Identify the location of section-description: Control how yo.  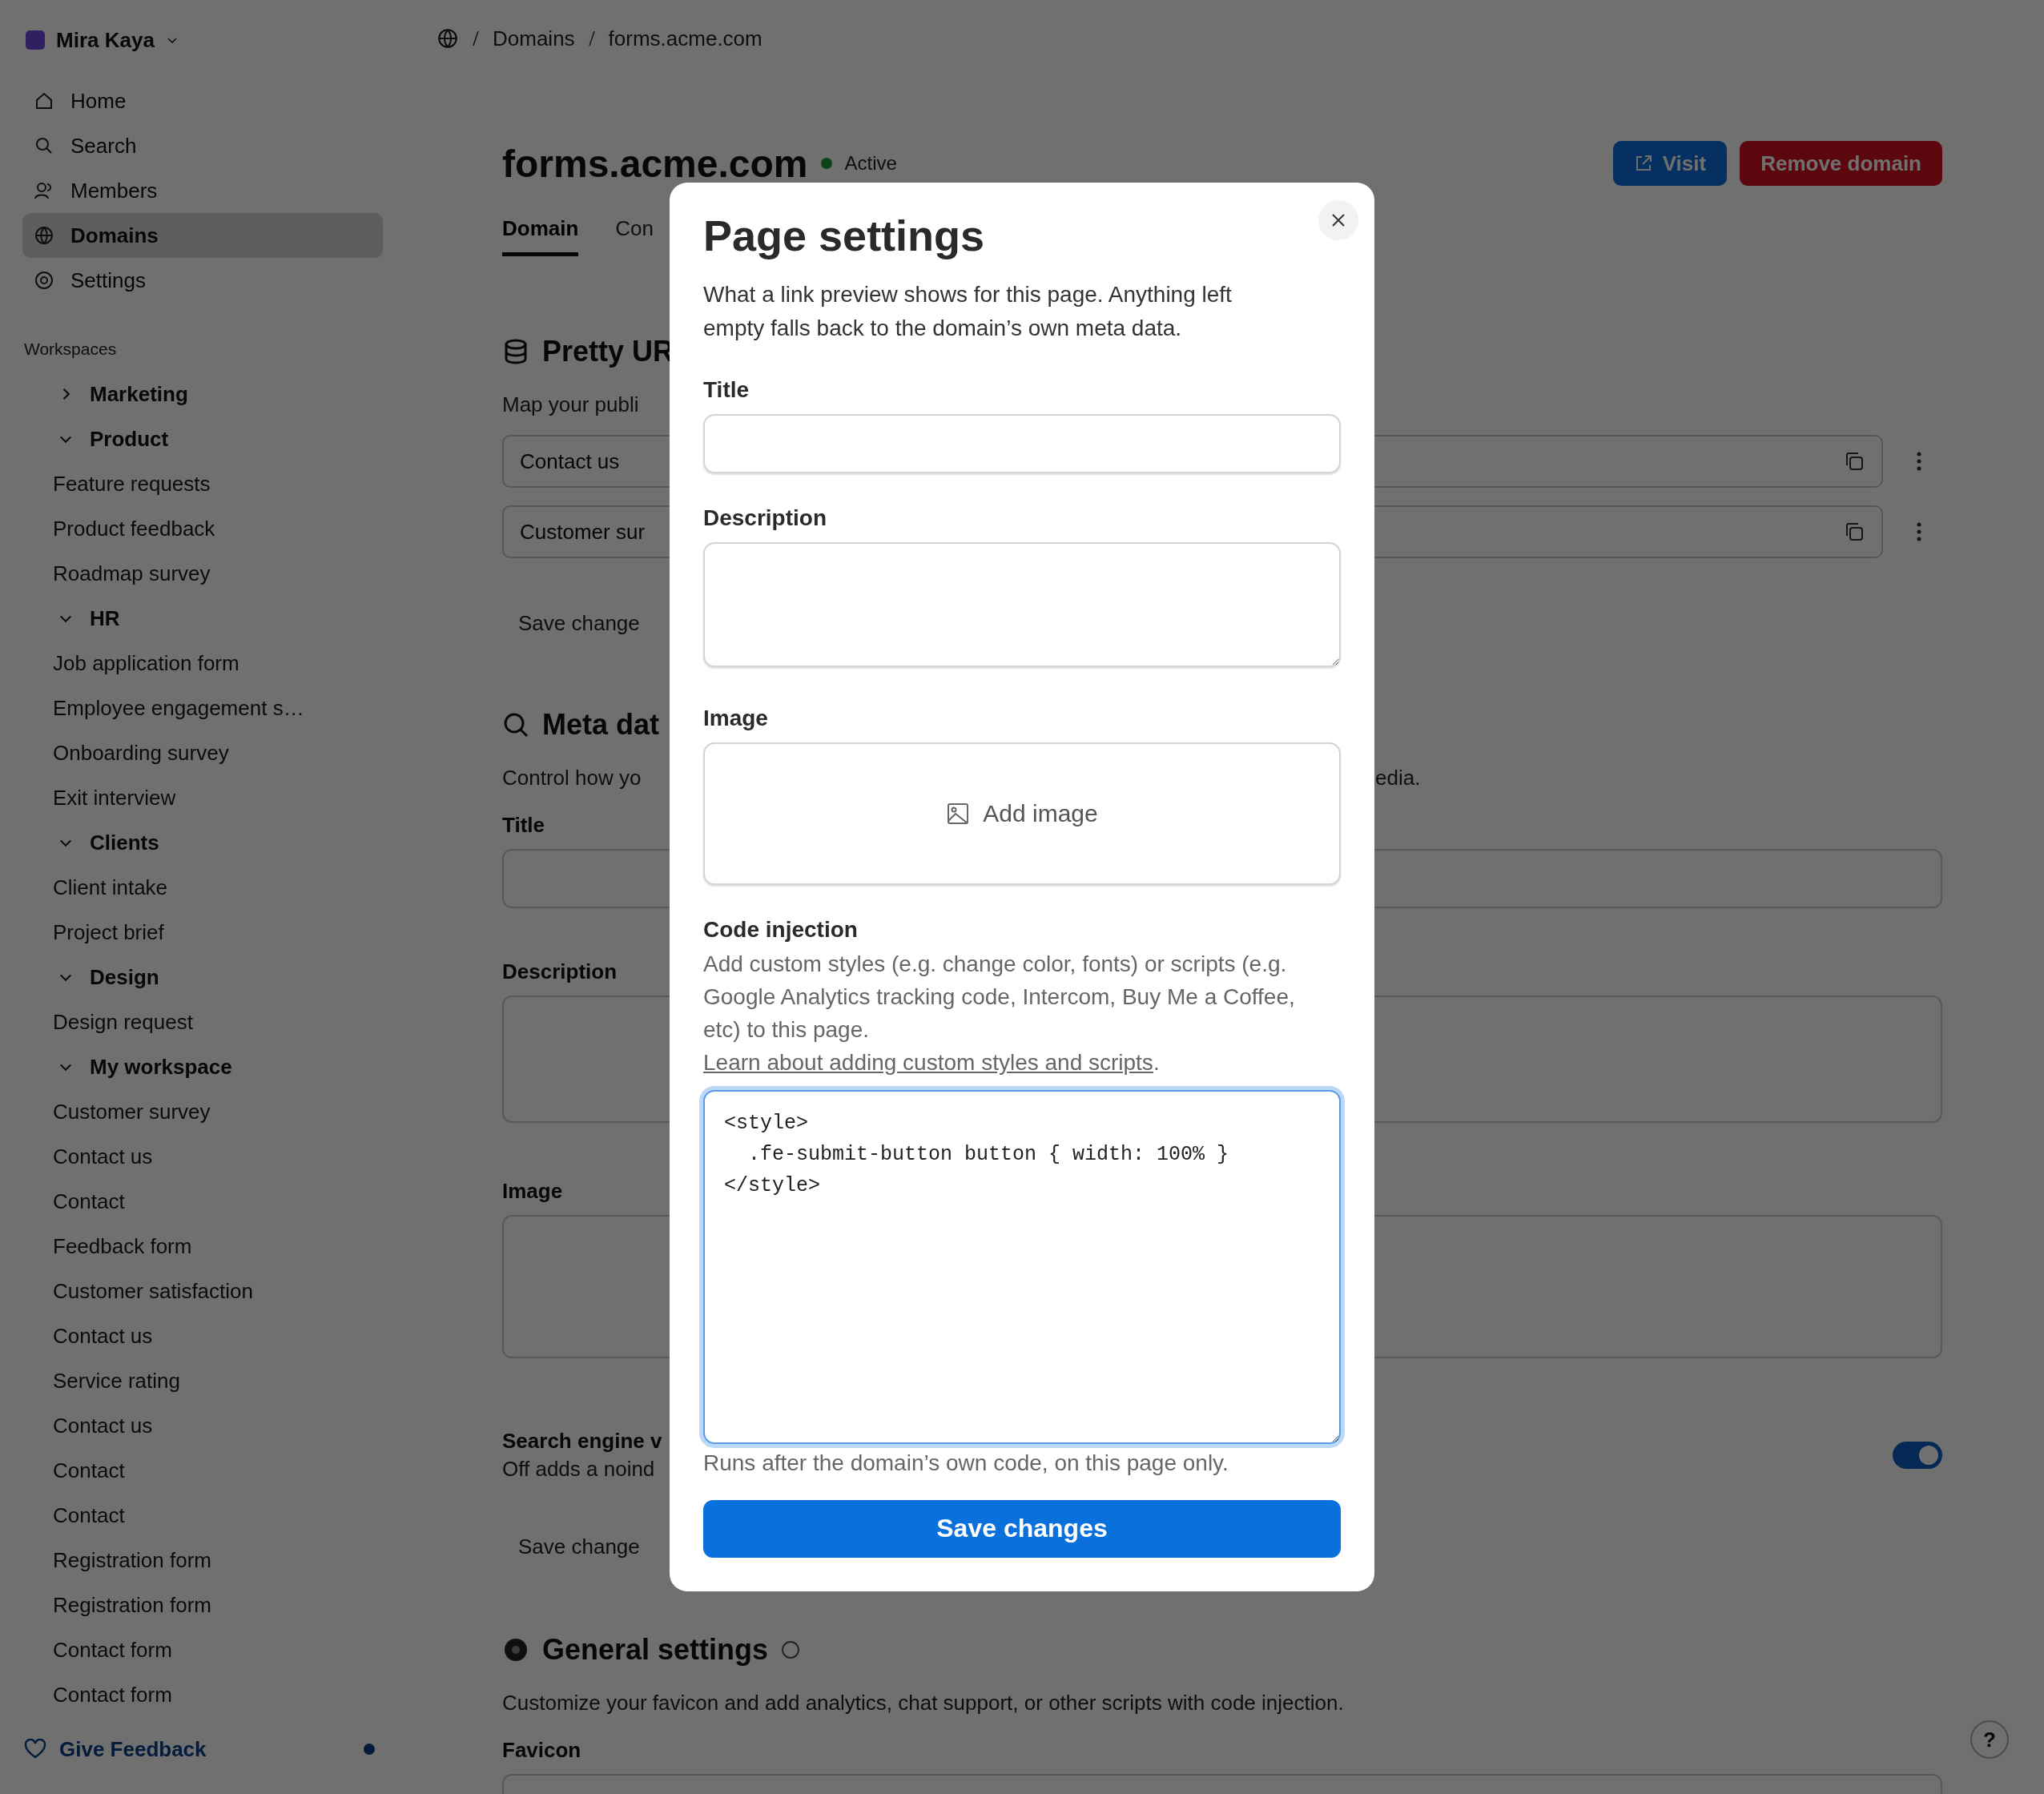
(572, 778).